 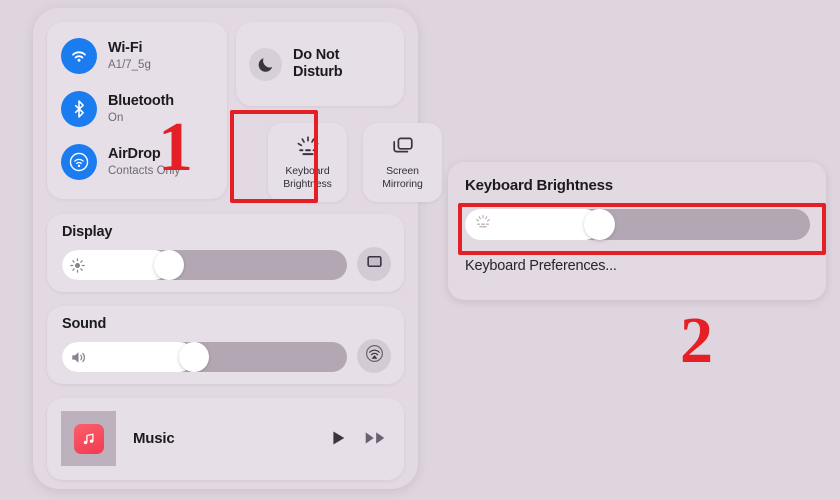 I want to click on connectivity-title: Wi-Fi, so click(x=125, y=48).